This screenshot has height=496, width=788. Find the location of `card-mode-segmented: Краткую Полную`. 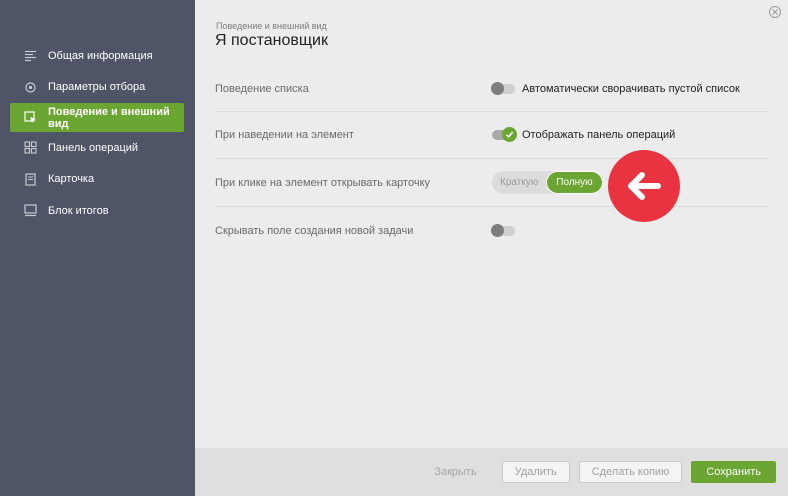

card-mode-segmented: Краткую Полную is located at coordinates (547, 182).